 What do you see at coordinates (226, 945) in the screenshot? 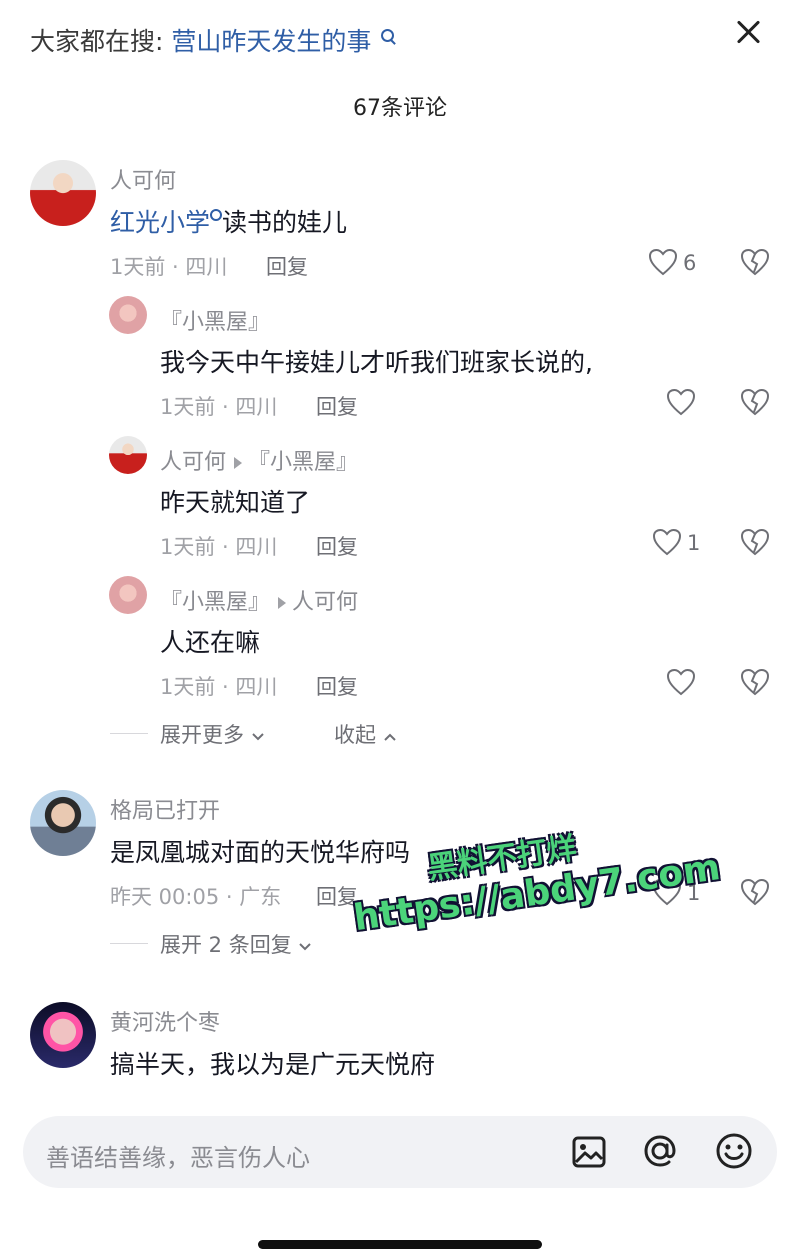
I see `expand-replies-label: 展开 2 条回复` at bounding box center [226, 945].